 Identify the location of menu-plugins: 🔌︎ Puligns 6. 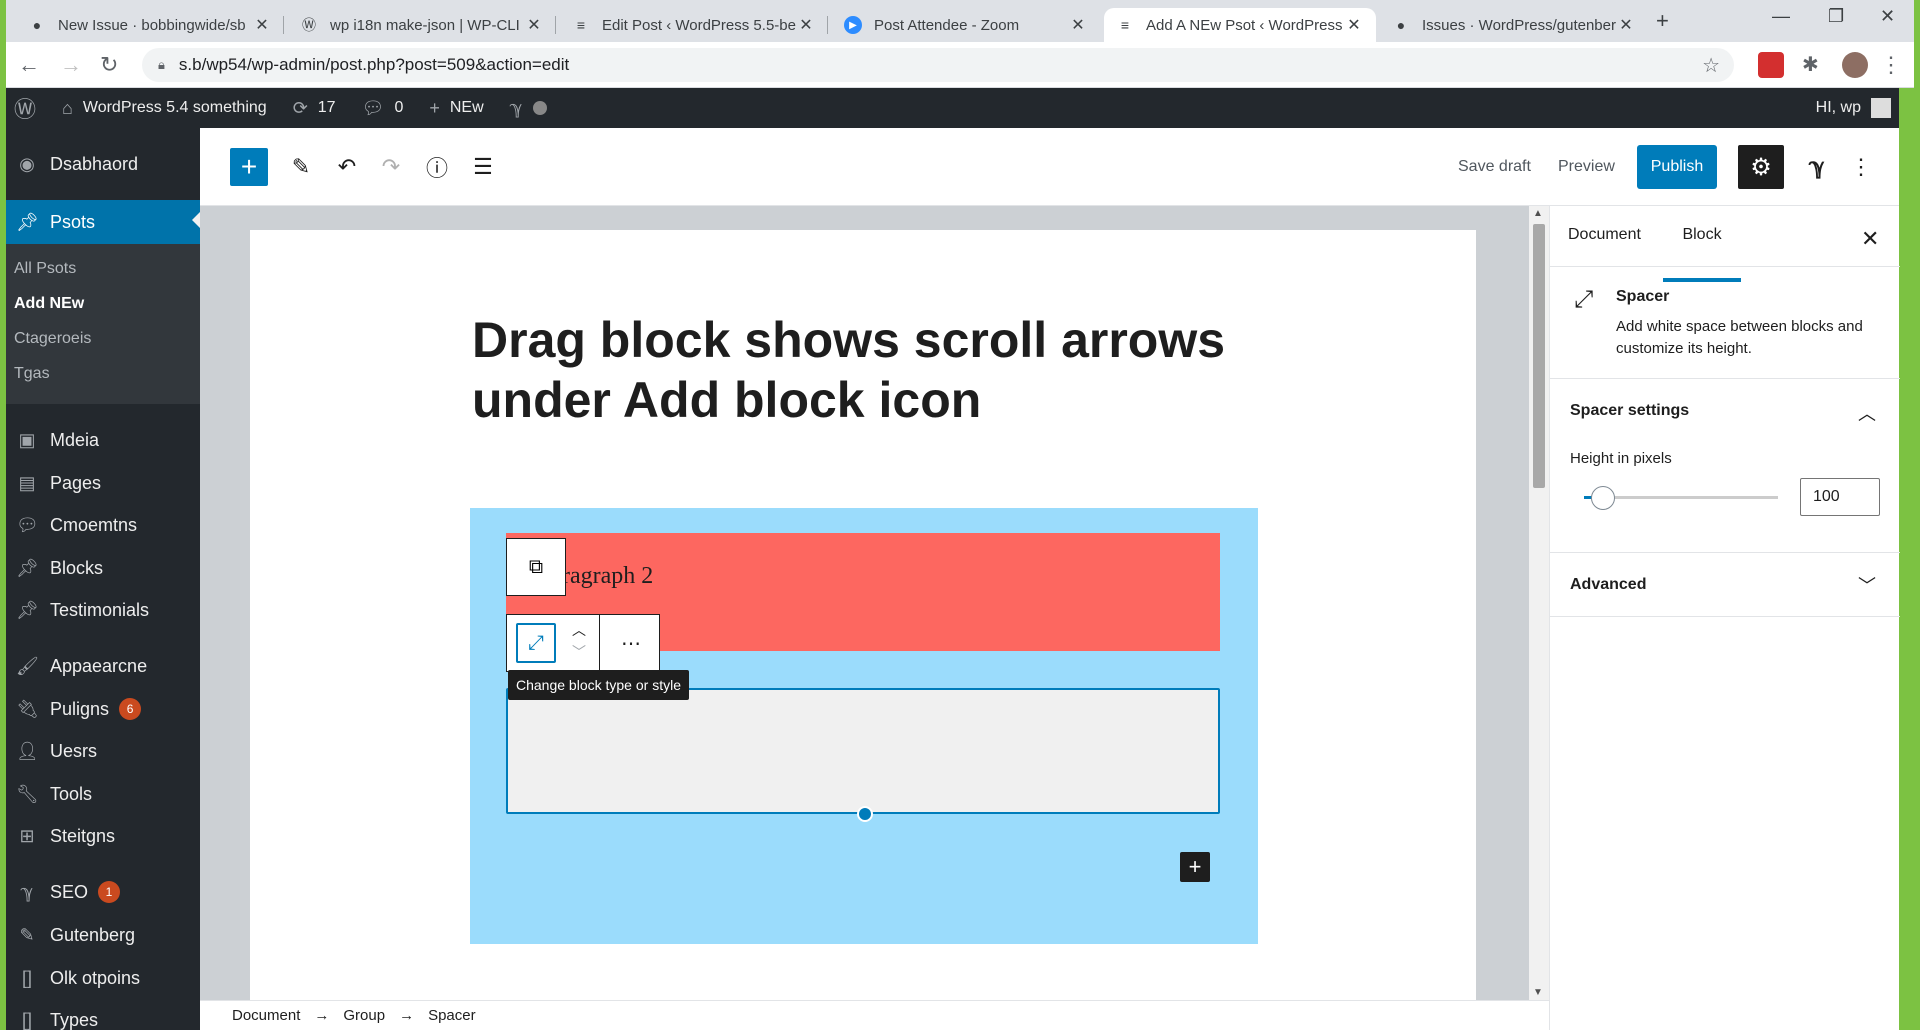
(103, 709).